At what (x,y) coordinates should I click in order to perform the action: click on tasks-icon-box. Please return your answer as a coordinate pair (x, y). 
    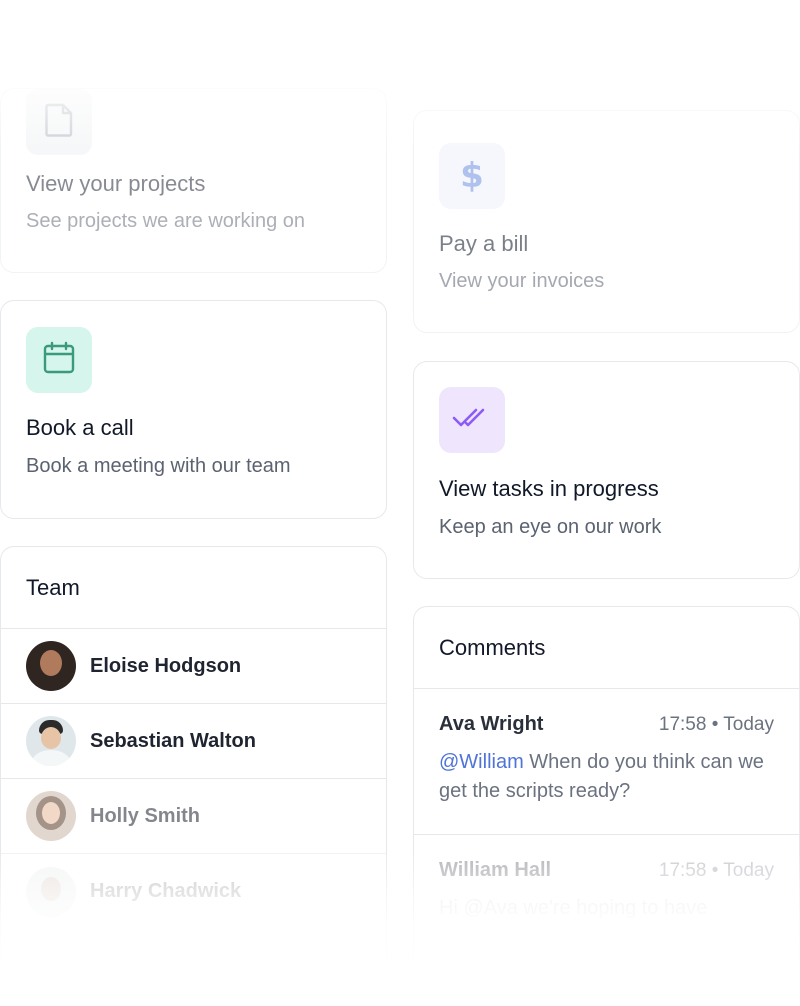
    Looking at the image, I should click on (472, 420).